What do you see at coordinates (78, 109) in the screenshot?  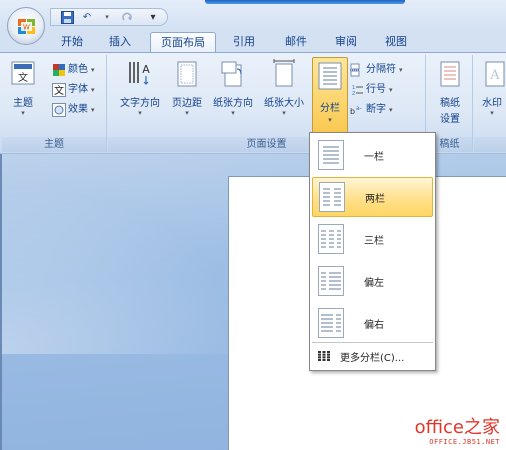 I see `theme-effects-label: 效果` at bounding box center [78, 109].